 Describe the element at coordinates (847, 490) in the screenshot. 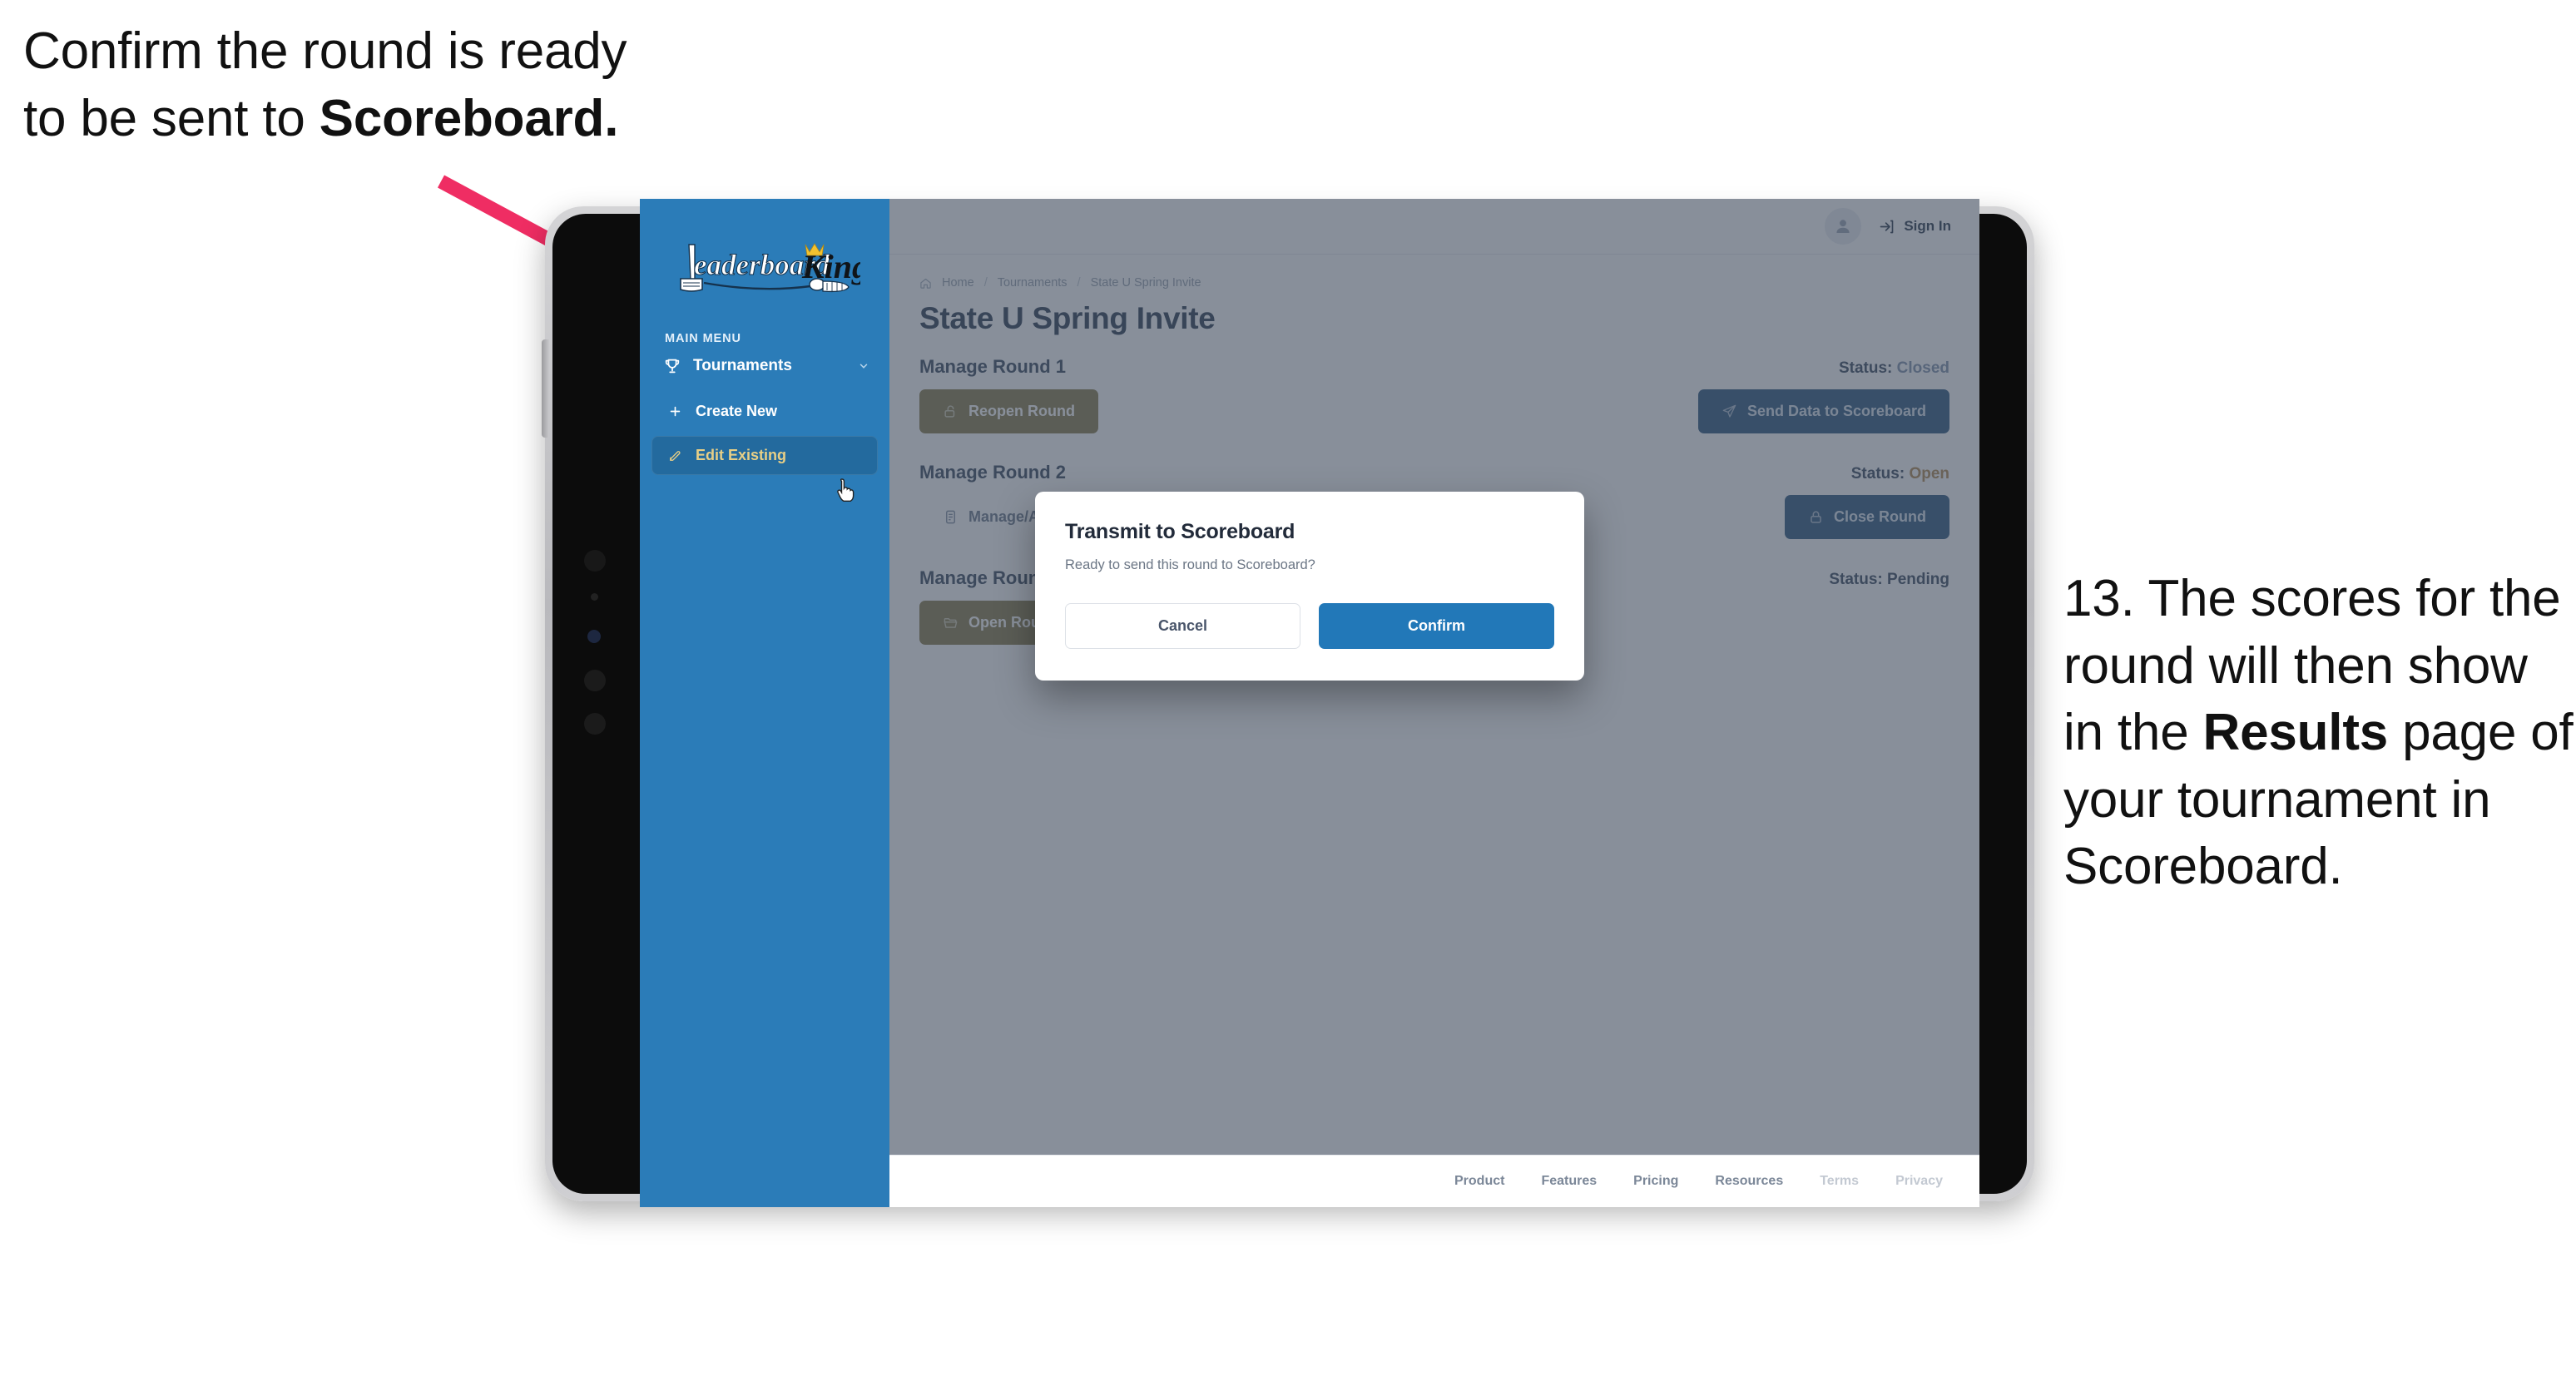

I see `mouse-cursor-icon` at that location.